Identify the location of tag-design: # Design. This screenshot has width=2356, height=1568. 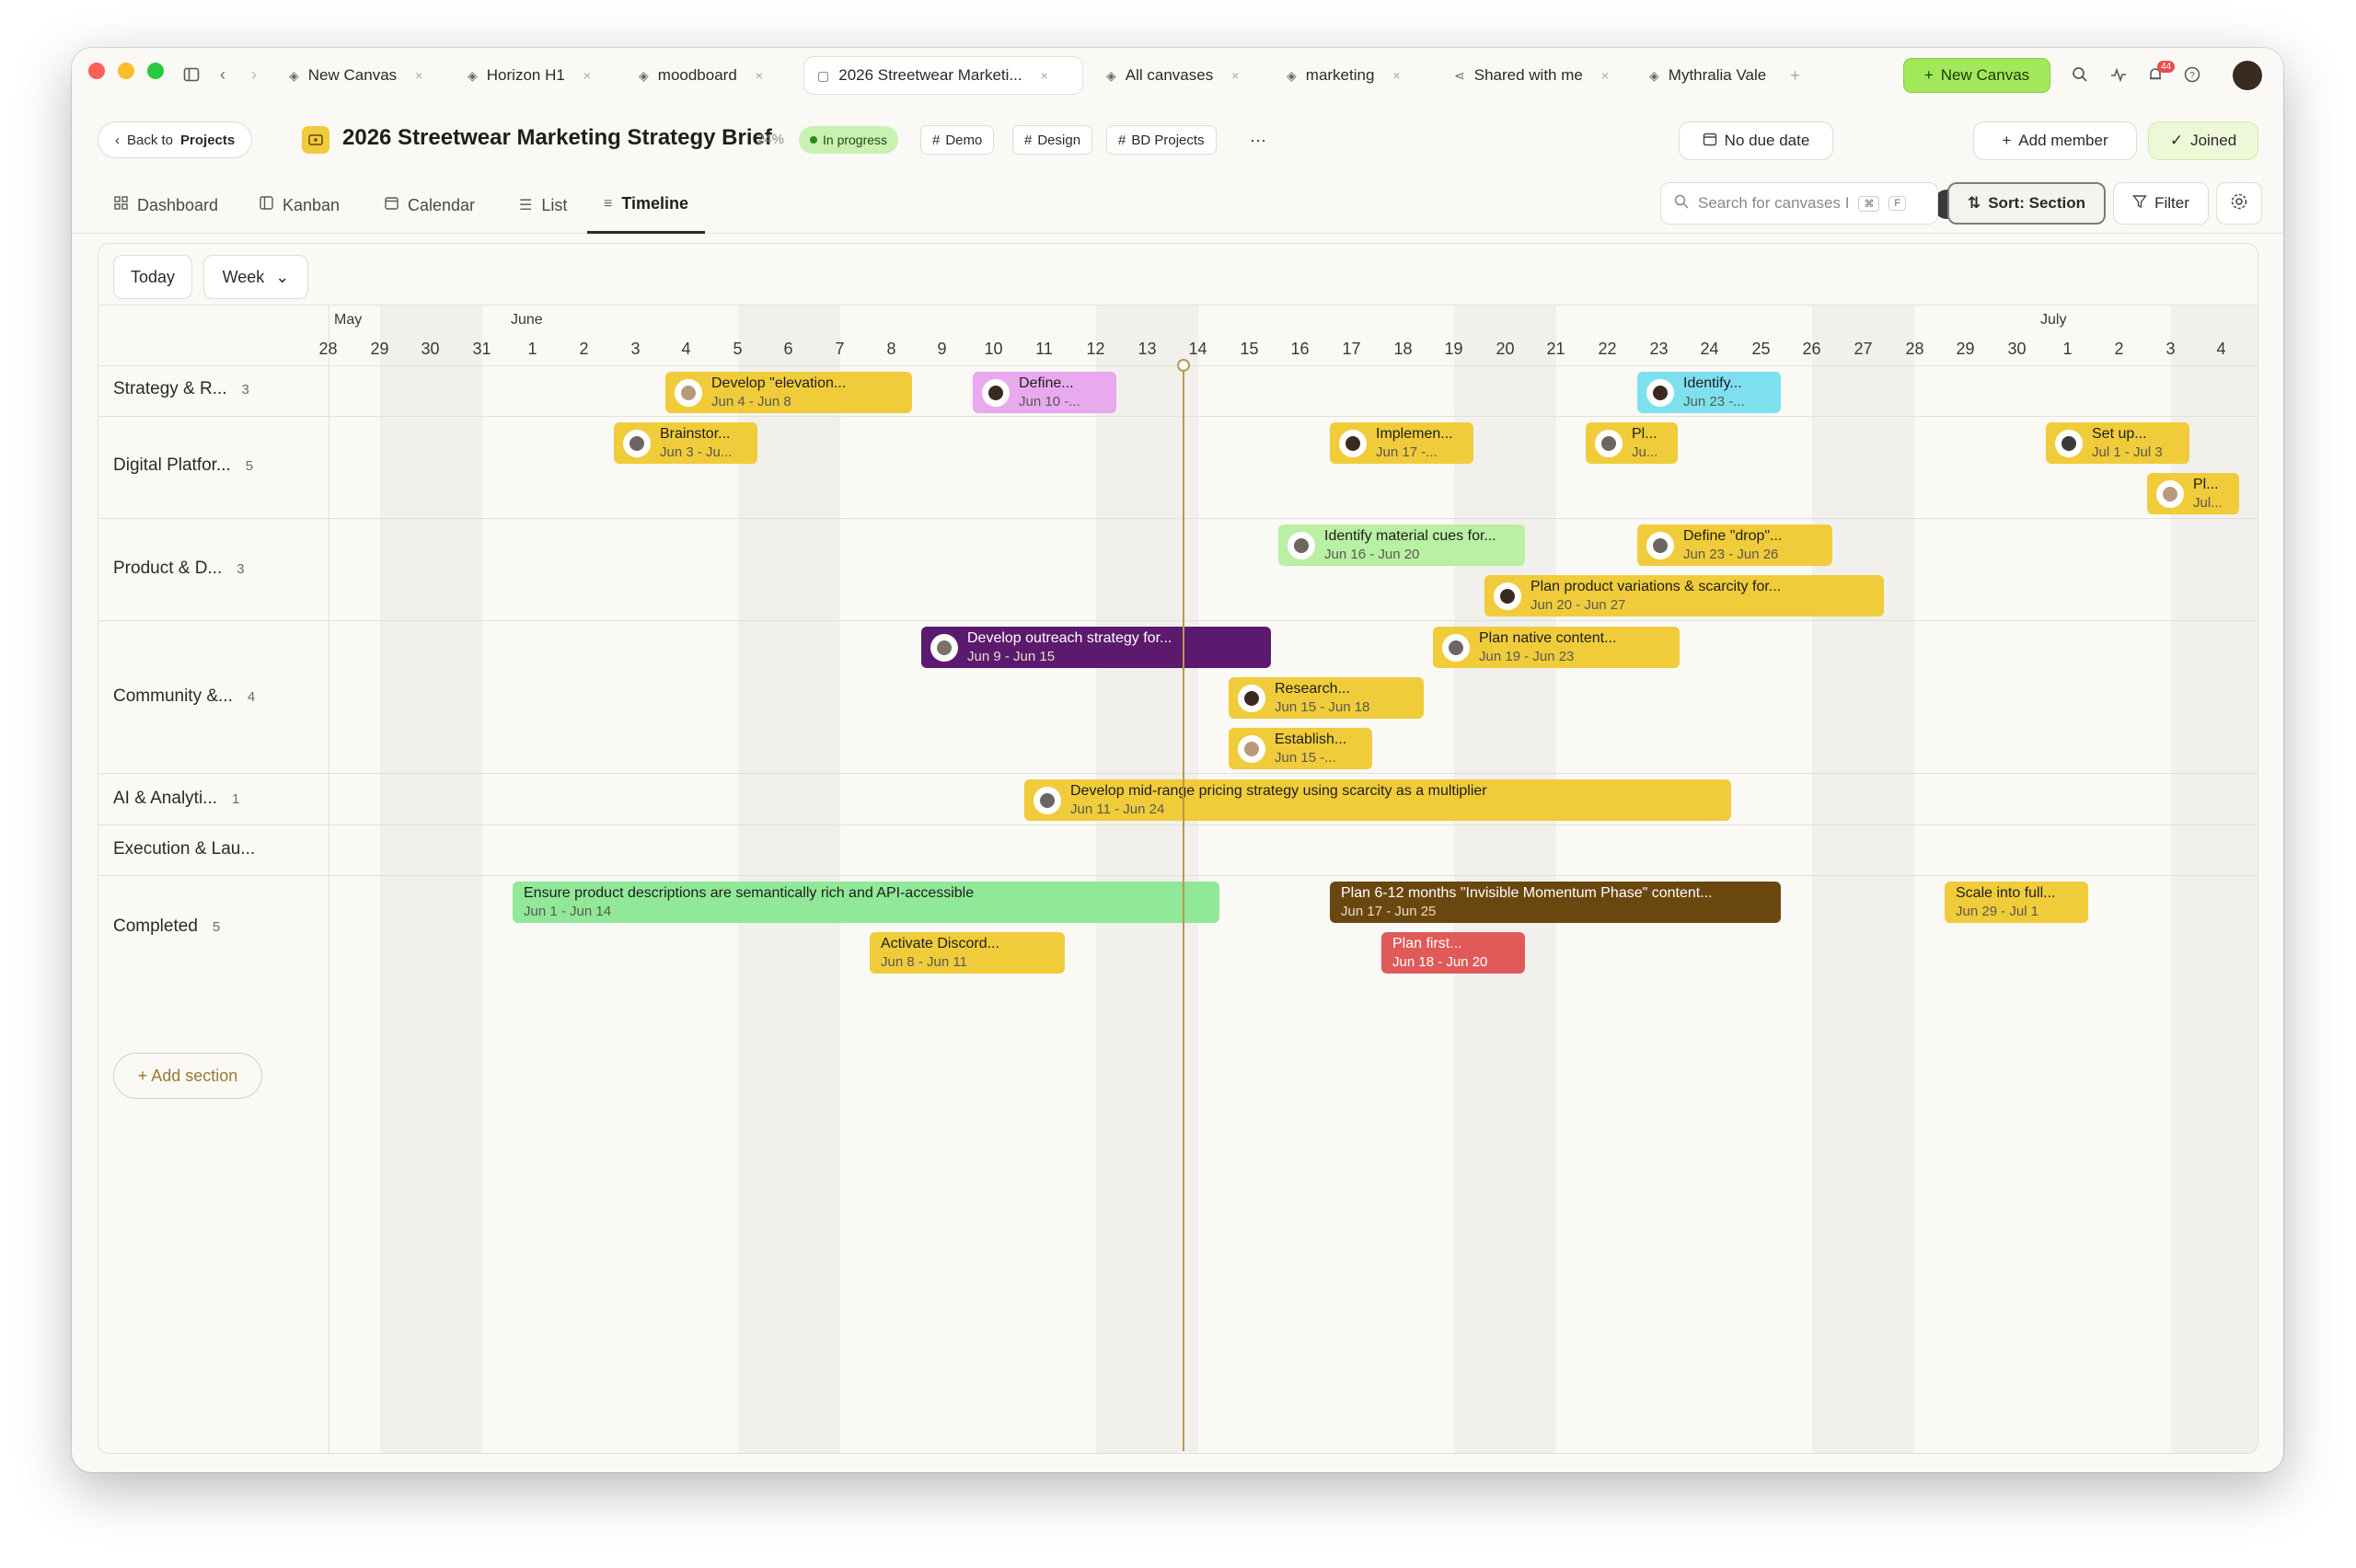
(1052, 140).